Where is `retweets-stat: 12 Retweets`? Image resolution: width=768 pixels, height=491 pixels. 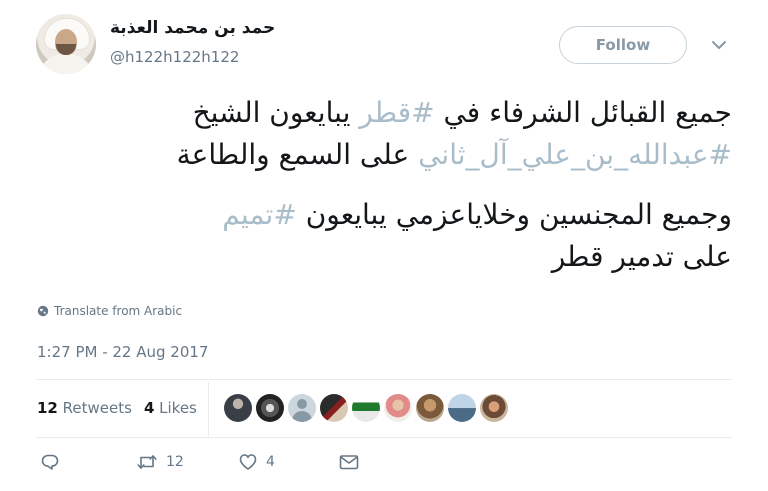 retweets-stat: 12 Retweets is located at coordinates (84, 408).